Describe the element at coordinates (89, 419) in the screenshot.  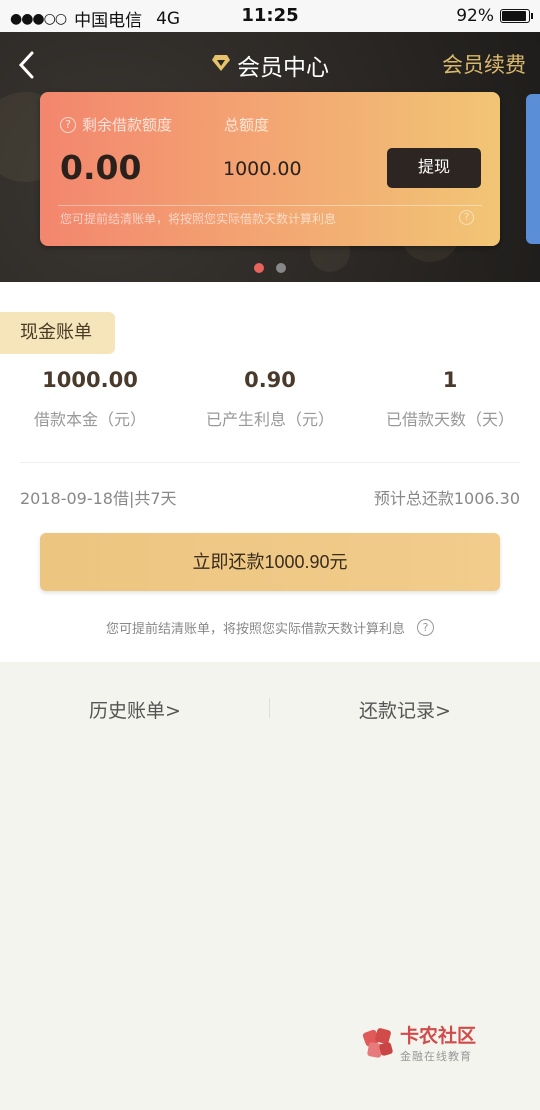
I see `stat-label: 借款本金（元）` at that location.